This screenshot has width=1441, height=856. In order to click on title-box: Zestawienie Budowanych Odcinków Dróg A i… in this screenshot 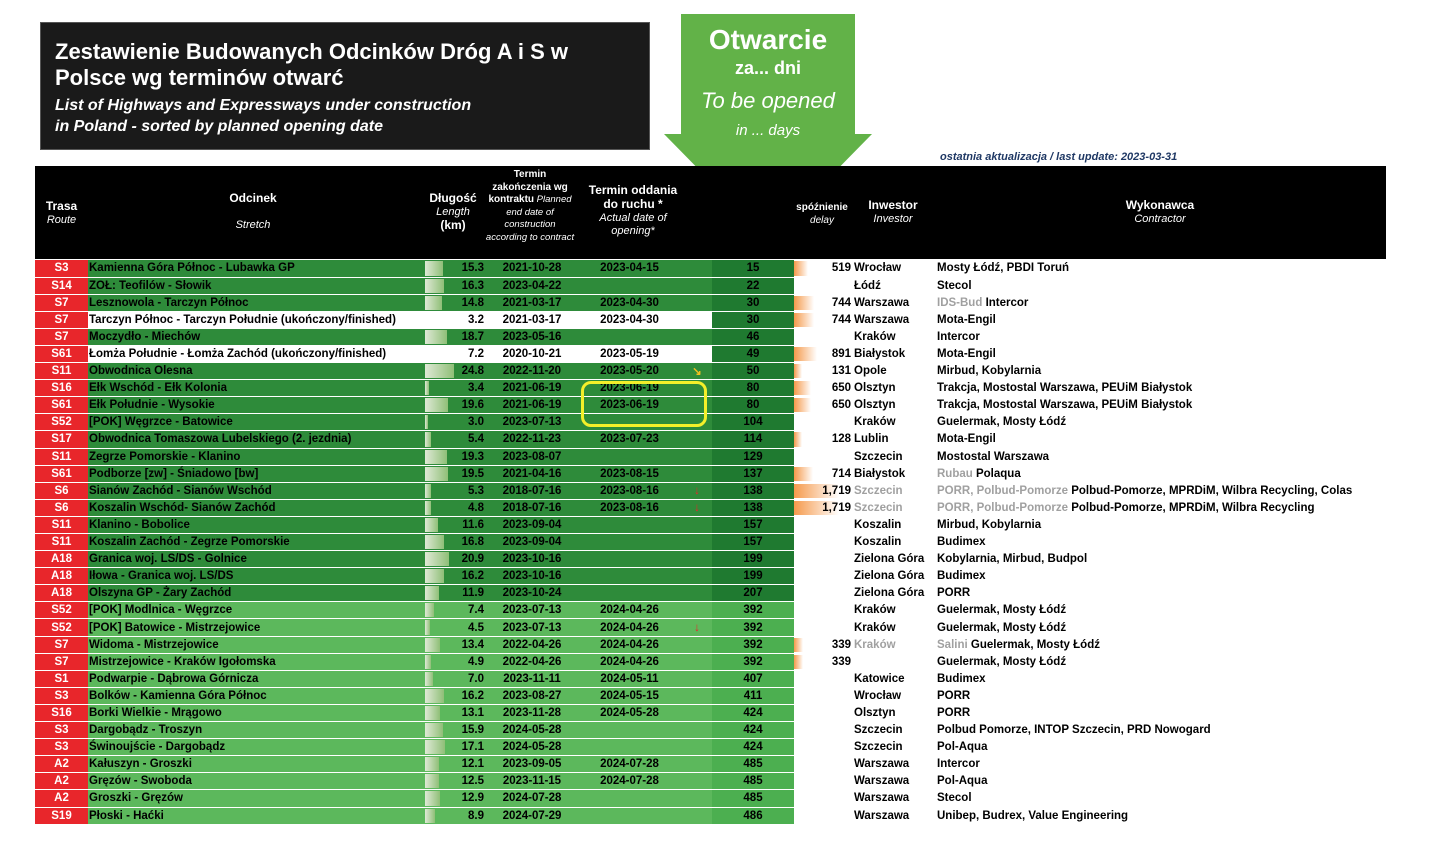, I will do `click(345, 86)`.